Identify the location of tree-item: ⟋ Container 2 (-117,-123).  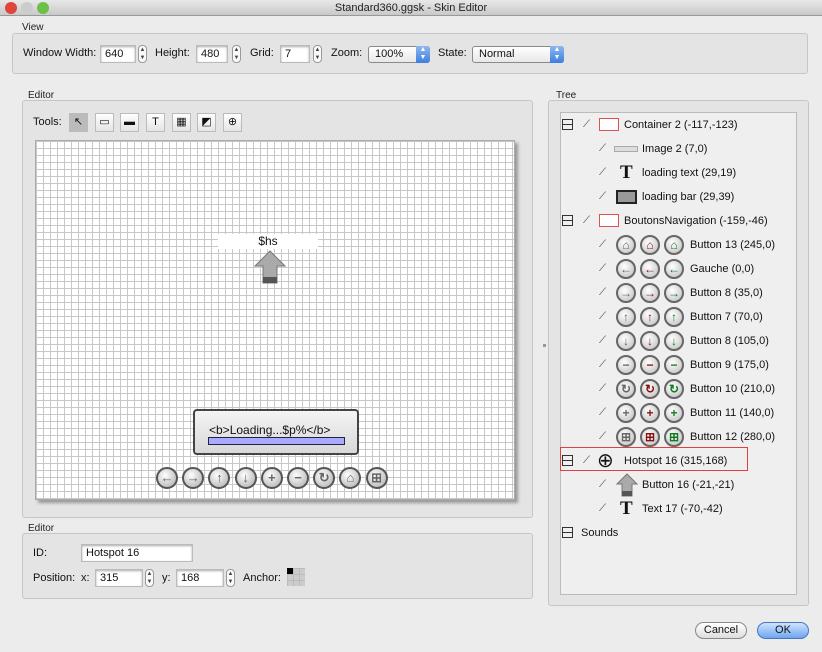
(411, 125).